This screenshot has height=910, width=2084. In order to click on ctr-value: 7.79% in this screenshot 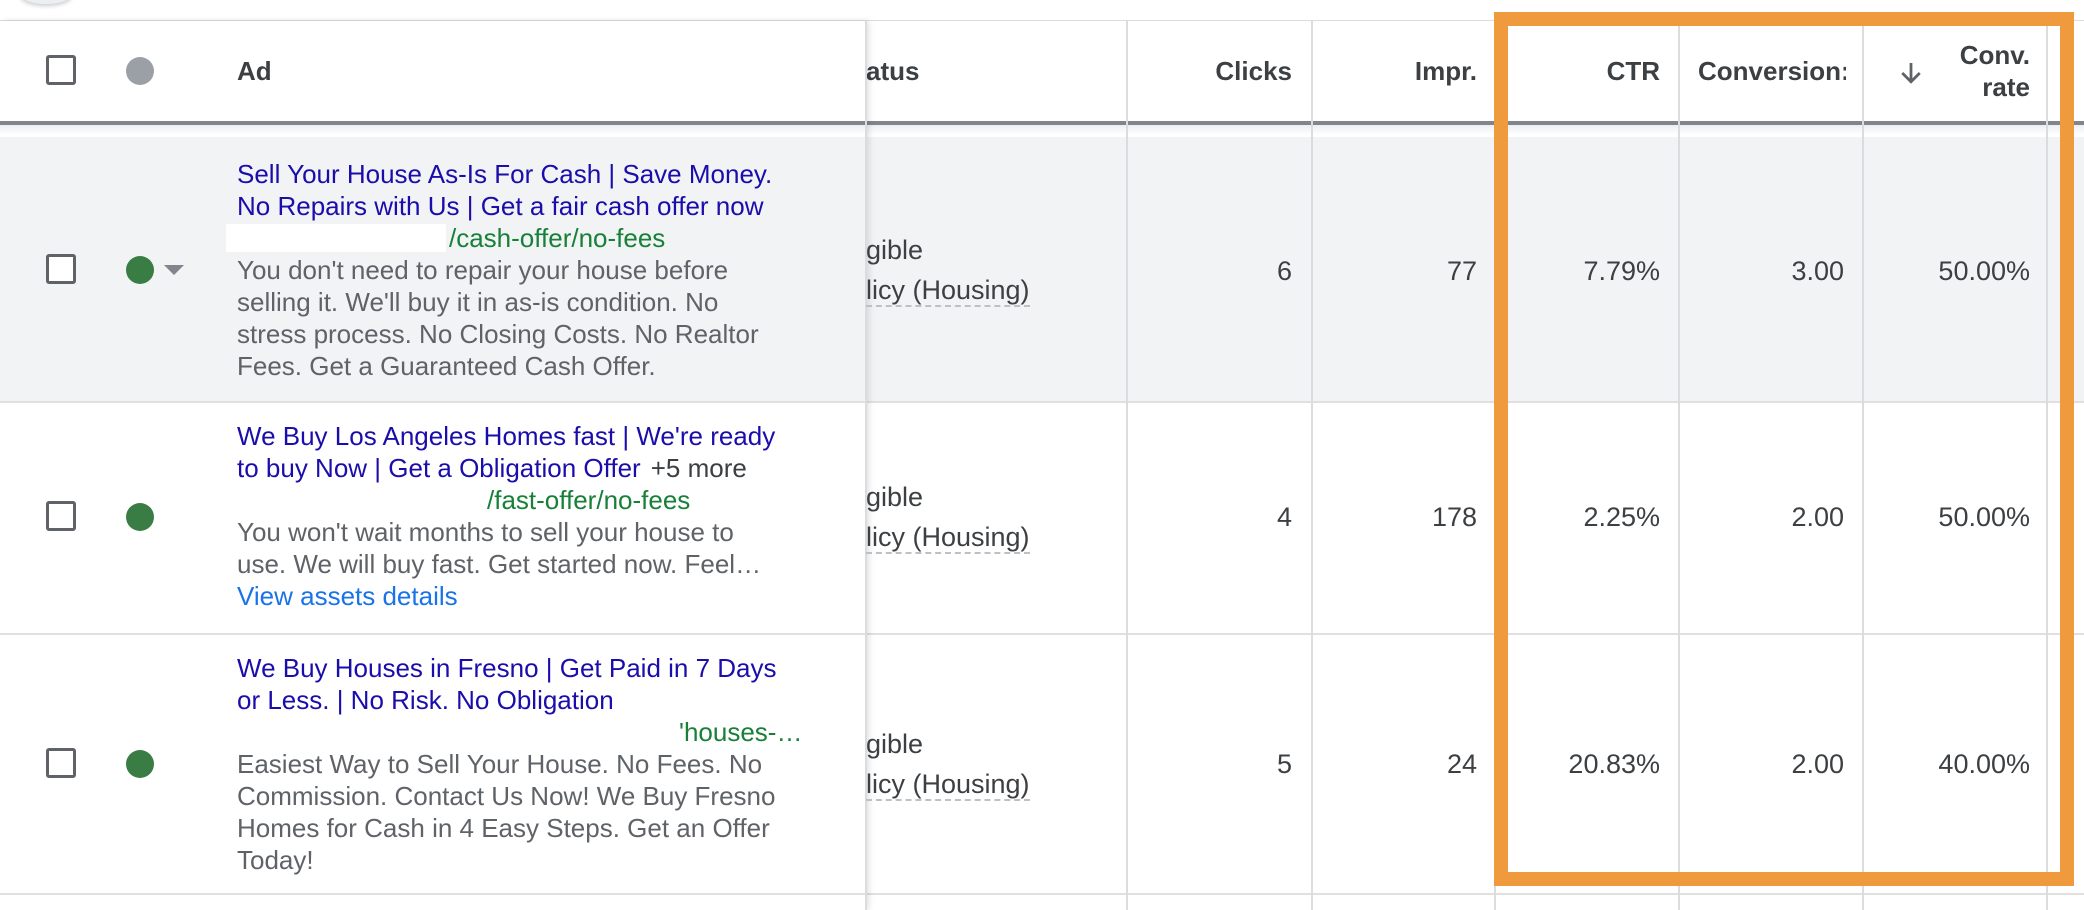, I will do `click(1621, 271)`.